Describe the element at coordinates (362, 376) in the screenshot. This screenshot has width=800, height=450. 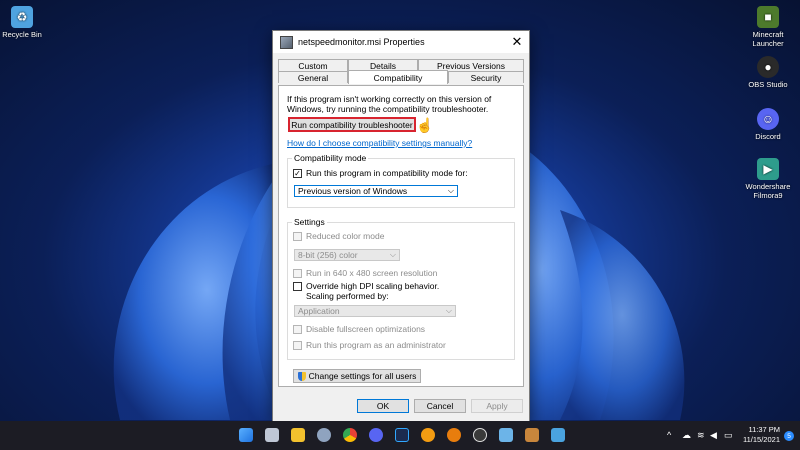
I see `change-settings-label: Change settings for all users` at that location.